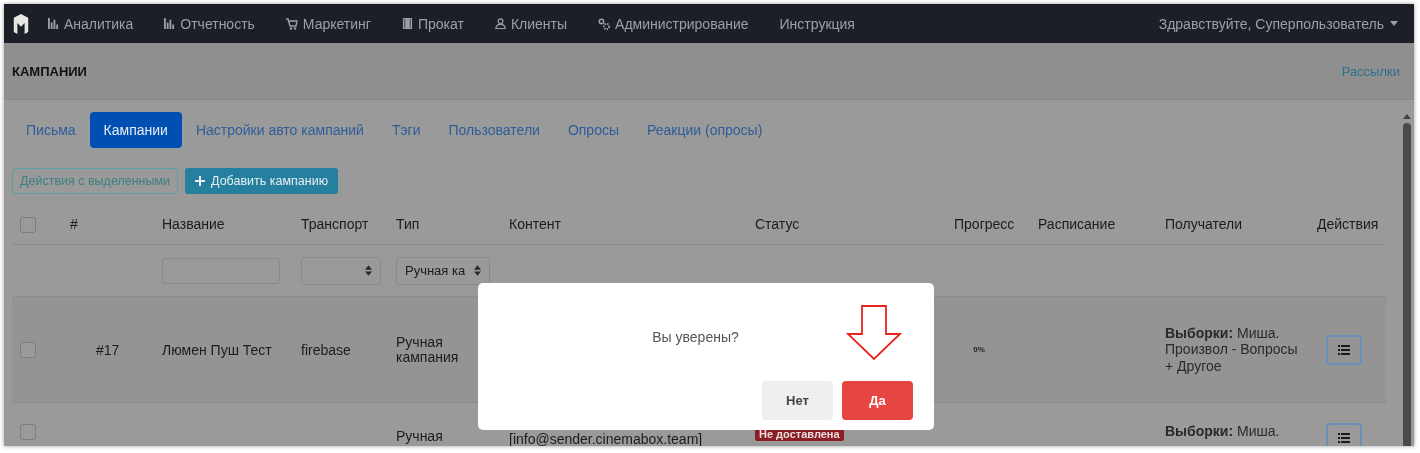  I want to click on table-cell-text: Ручная, so click(420, 436).